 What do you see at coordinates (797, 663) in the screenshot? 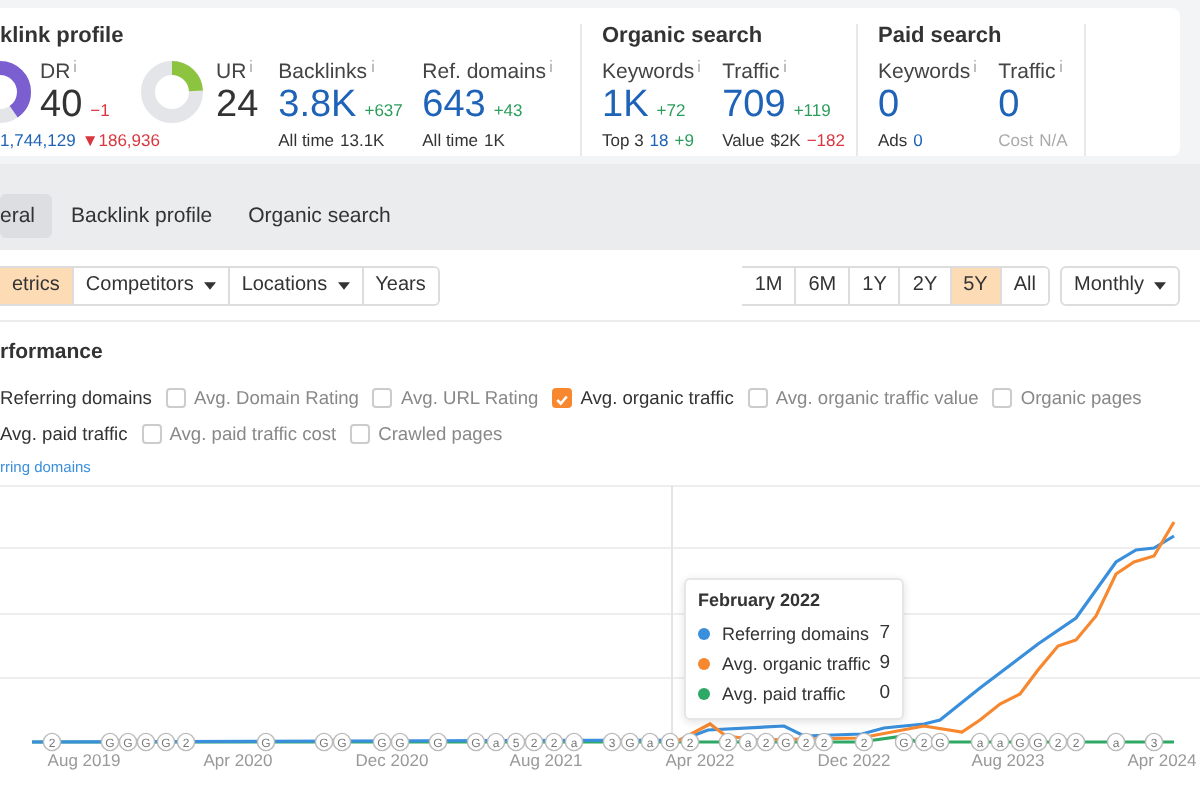
I see `tooltip-label: Avg. organic traffic` at bounding box center [797, 663].